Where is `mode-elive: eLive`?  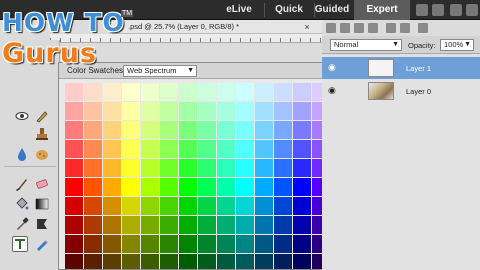 mode-elive: eLive is located at coordinates (239, 10).